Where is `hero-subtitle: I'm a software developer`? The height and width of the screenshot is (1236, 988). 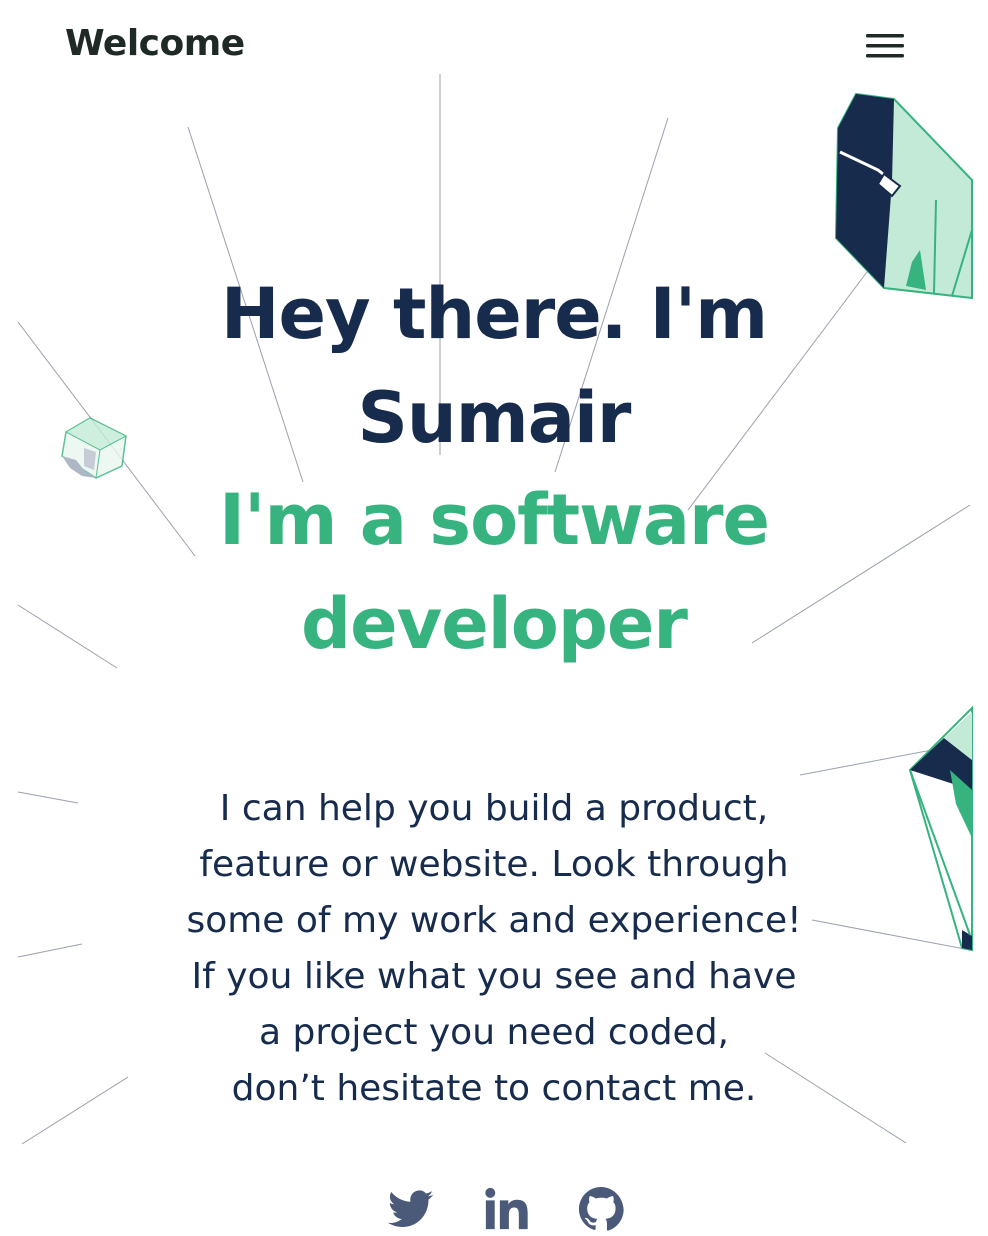
hero-subtitle: I'm a software developer is located at coordinates (494, 572).